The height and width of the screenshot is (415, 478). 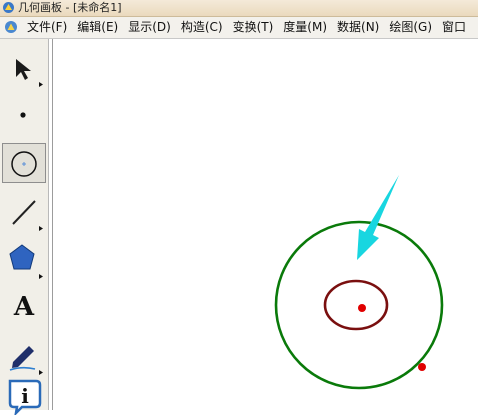 What do you see at coordinates (149, 27) in the screenshot?
I see `menu-display: 显示(D)` at bounding box center [149, 27].